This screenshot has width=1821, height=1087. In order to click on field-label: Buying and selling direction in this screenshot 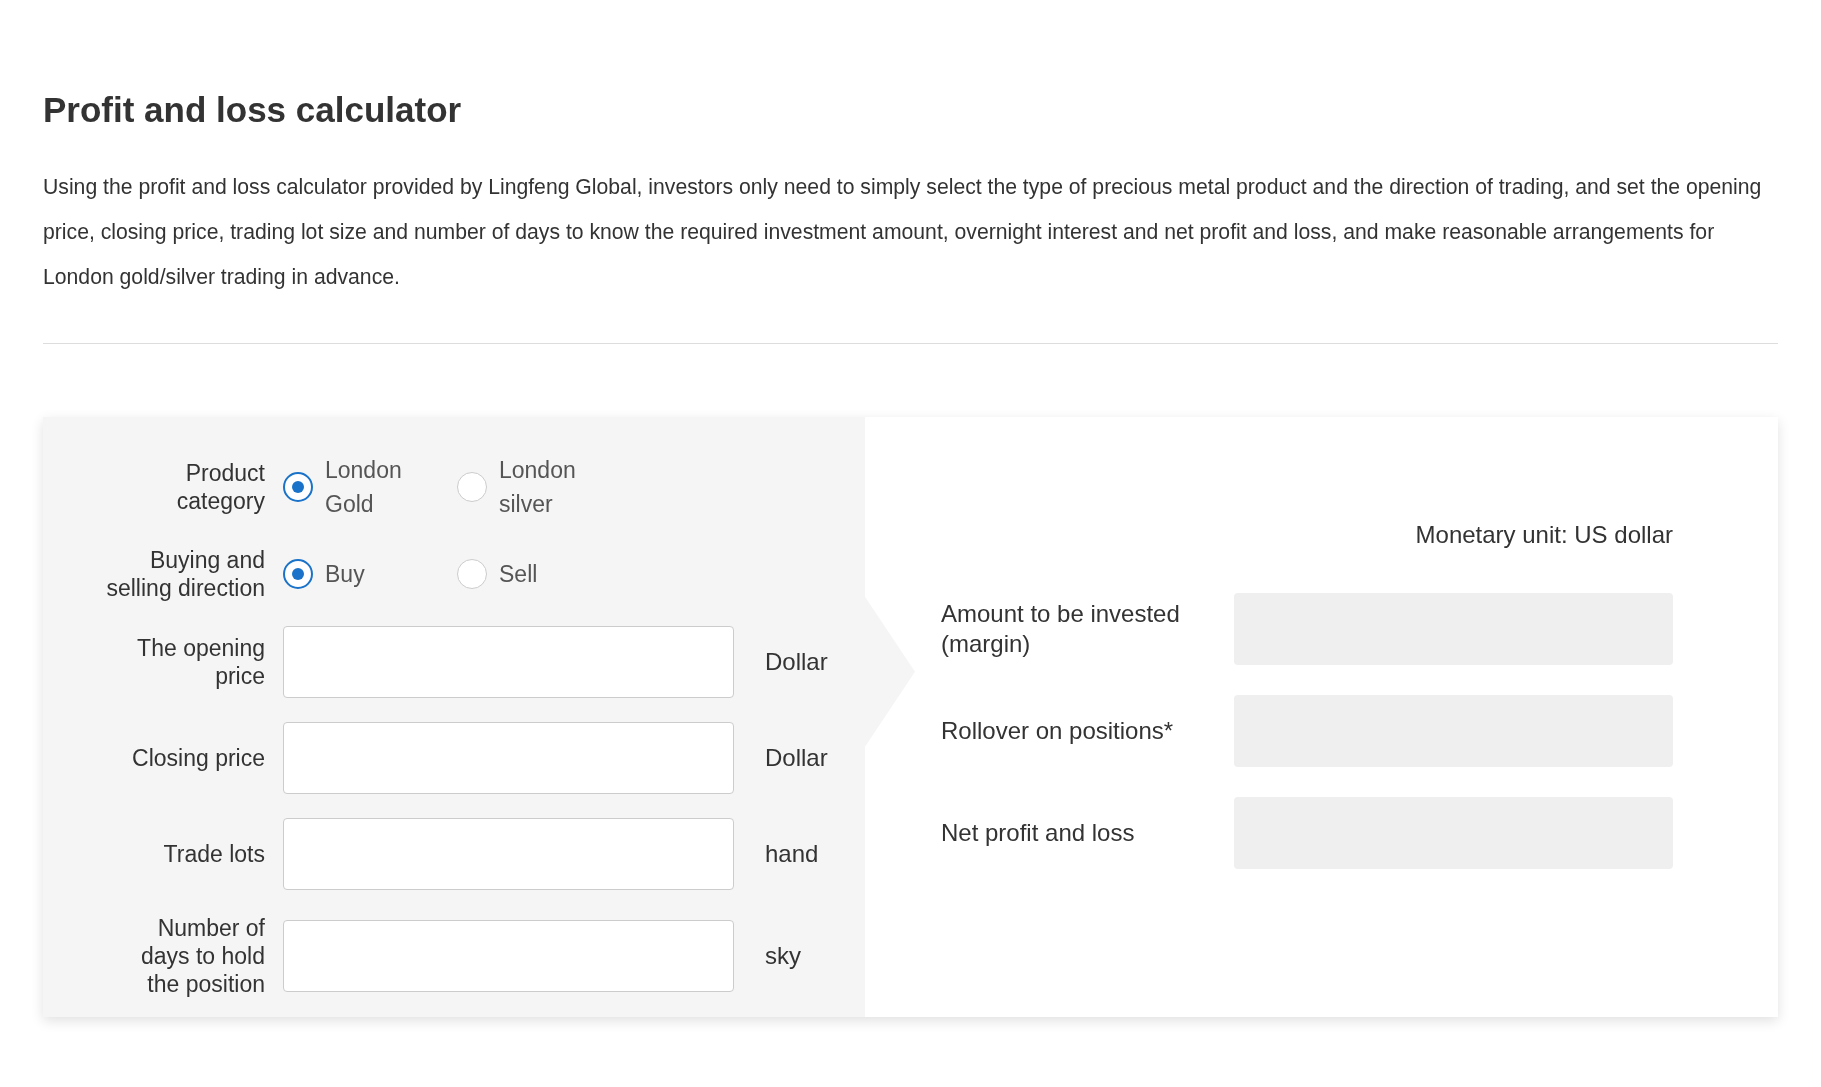, I will do `click(185, 573)`.